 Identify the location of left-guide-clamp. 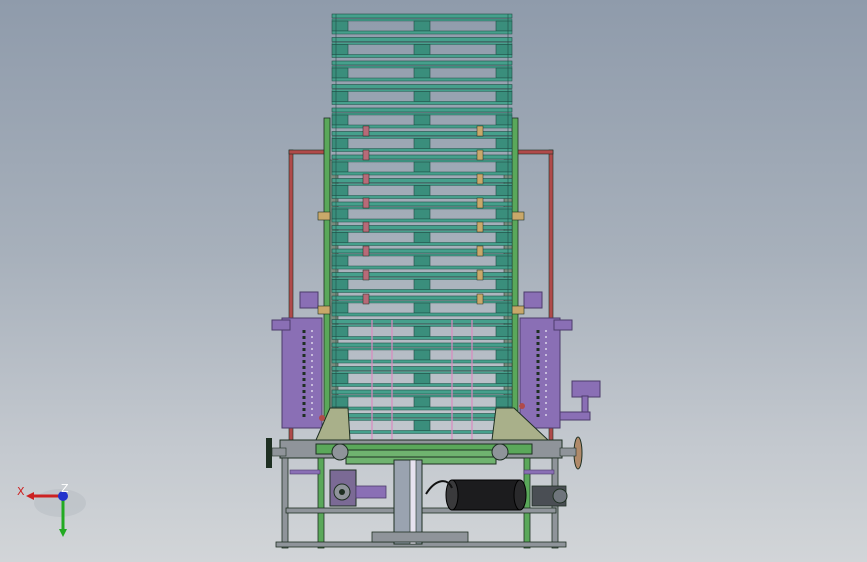
(324, 216).